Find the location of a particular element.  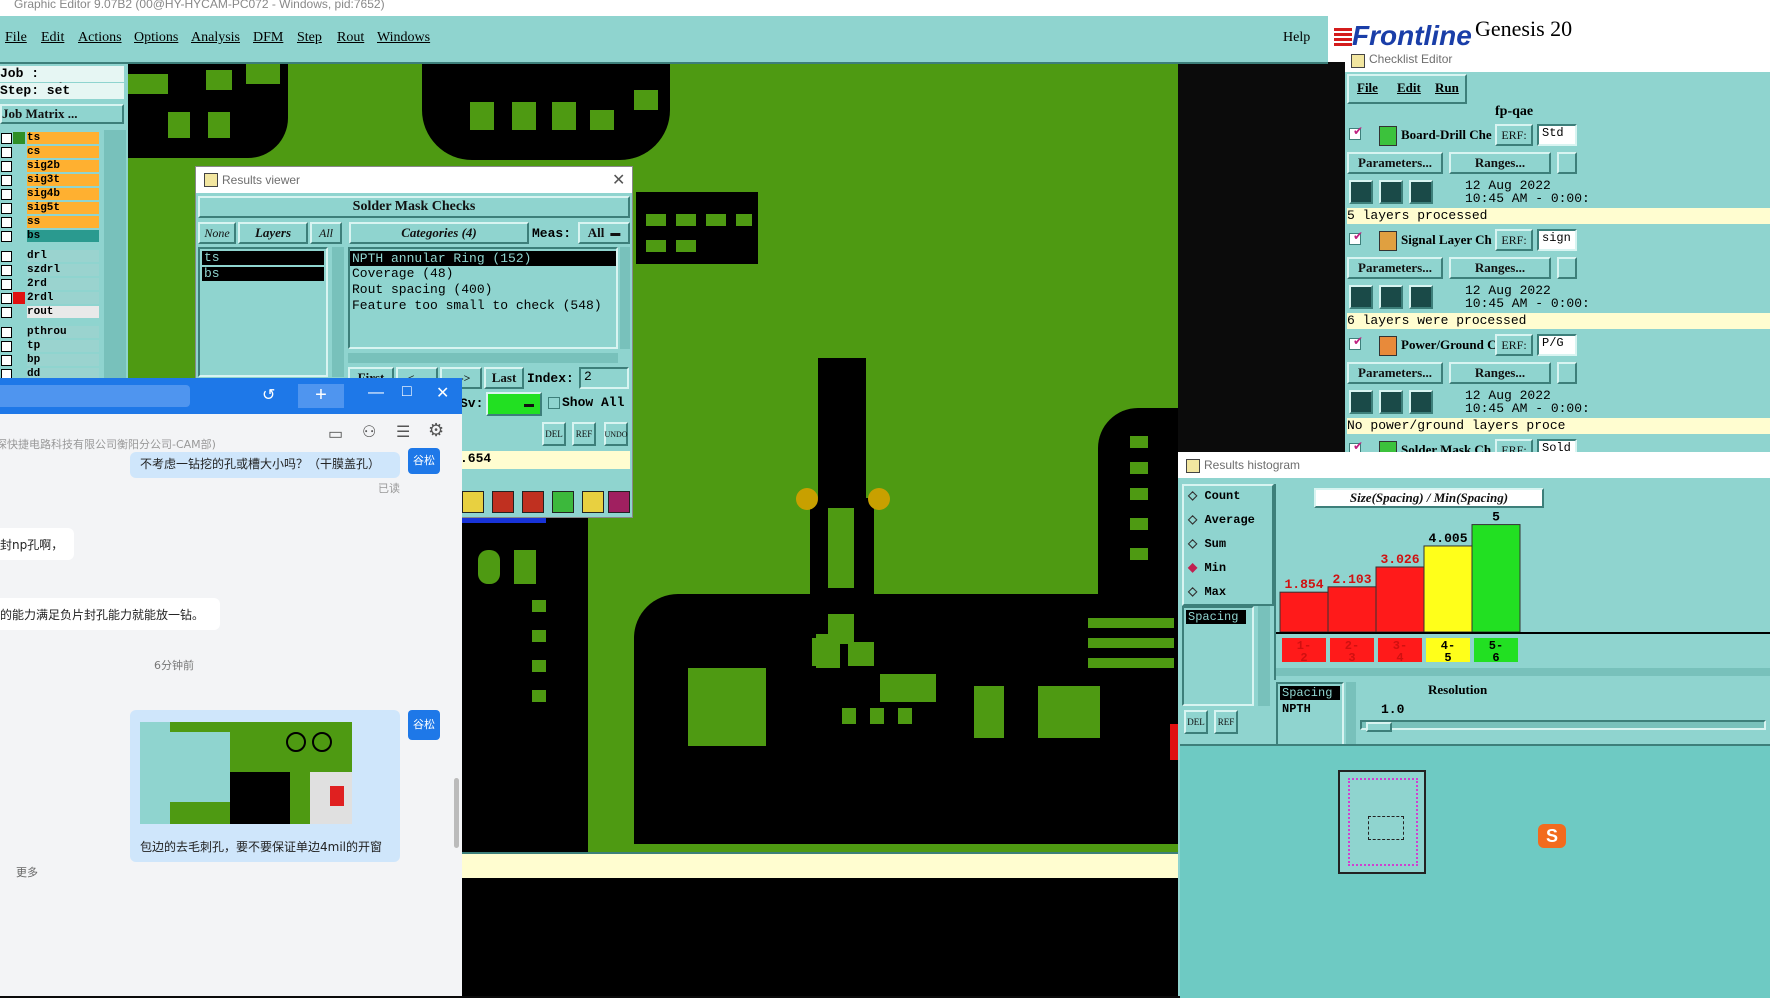

layers-button: Layers is located at coordinates (273, 233).